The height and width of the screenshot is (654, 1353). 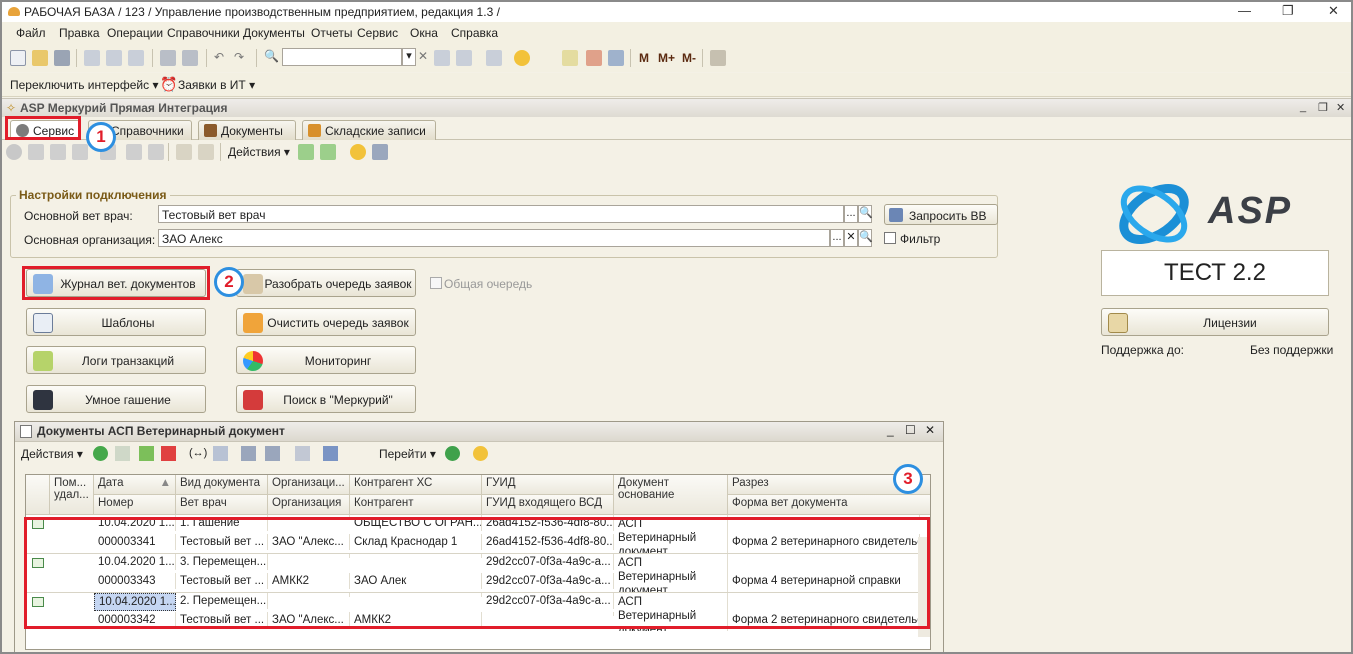 I want to click on undo-icon: ↶, so click(x=219, y=57).